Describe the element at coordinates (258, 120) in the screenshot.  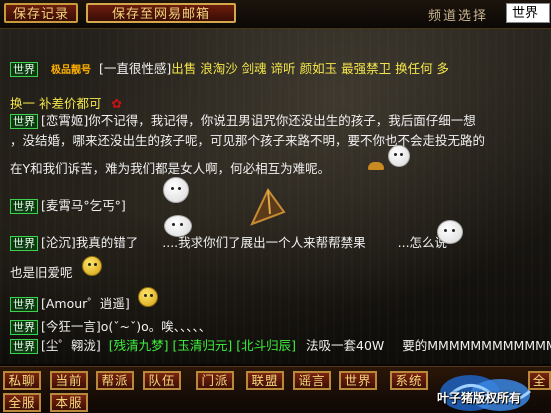
I see `message-text: [恋霄姬]你不记得，我记得，你说丑男诅咒你还没出生的孩子，我后面仔细一想` at that location.